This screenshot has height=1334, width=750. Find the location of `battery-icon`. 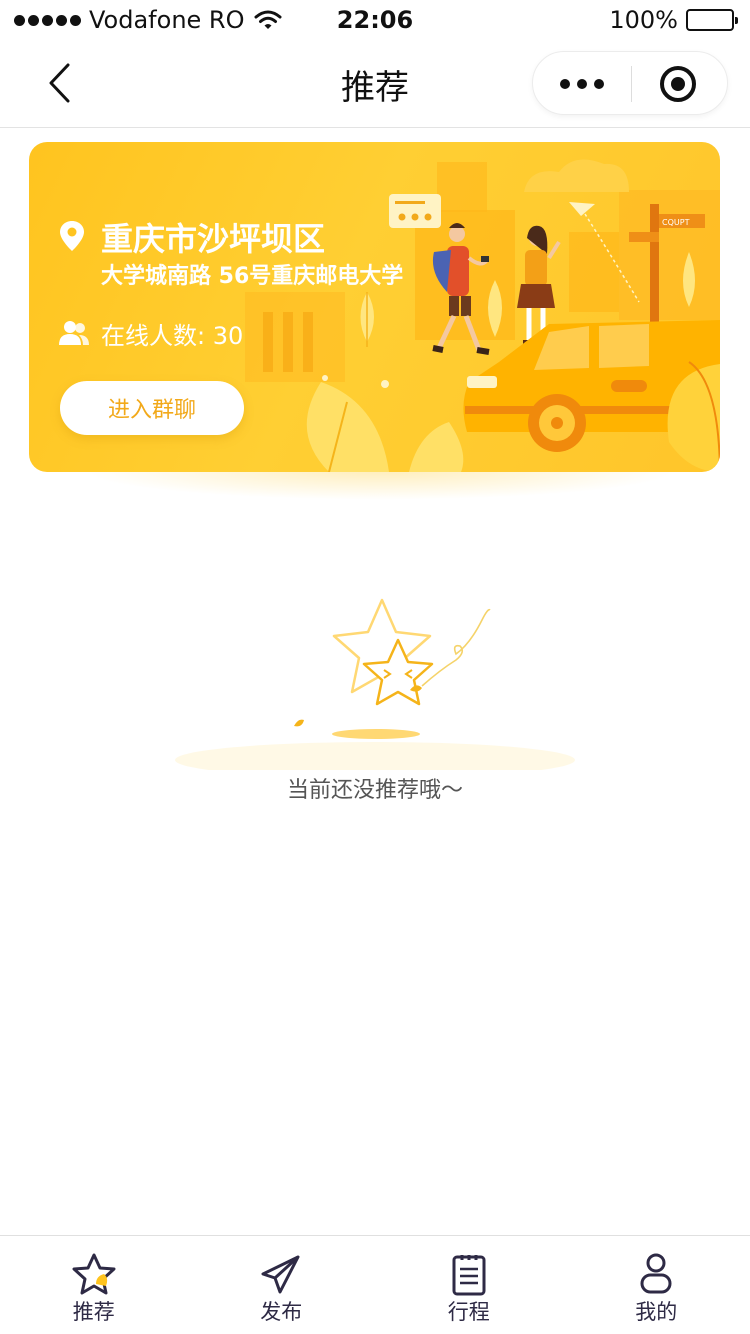

battery-icon is located at coordinates (712, 20).